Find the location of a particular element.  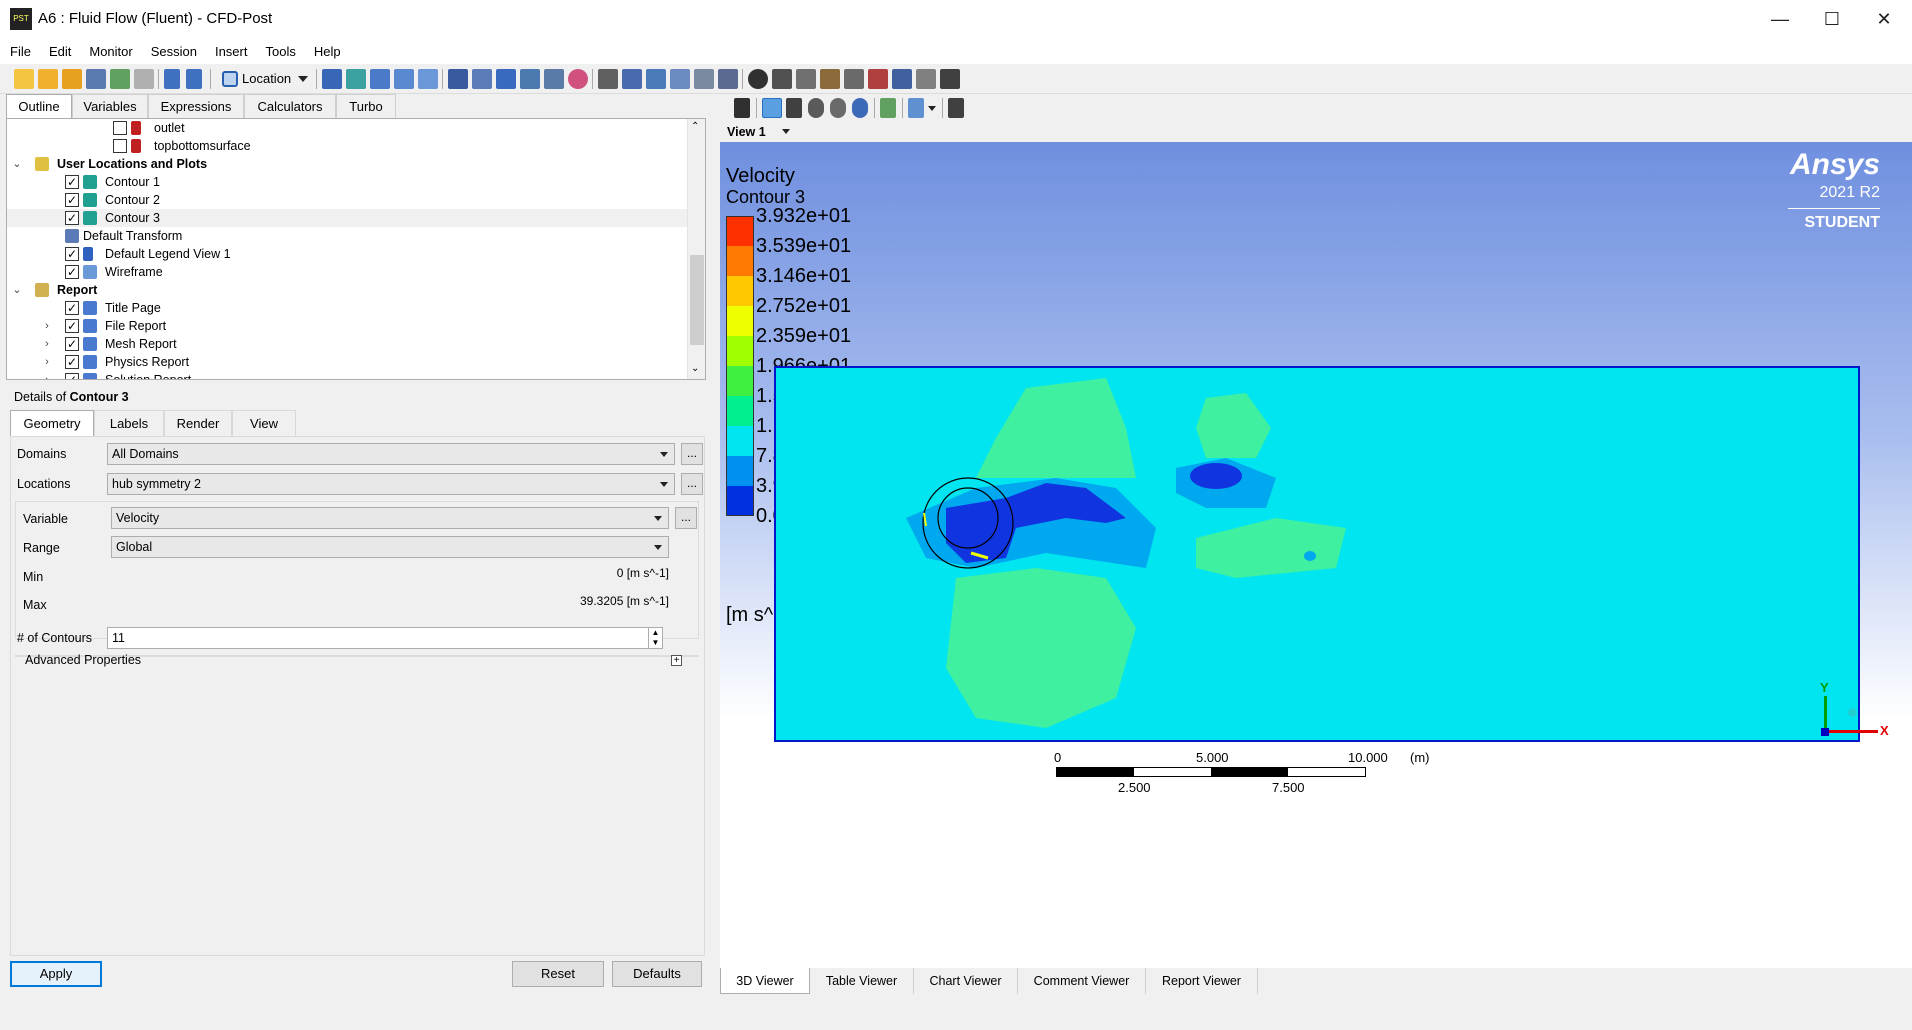

tab-view: View is located at coordinates (264, 423).